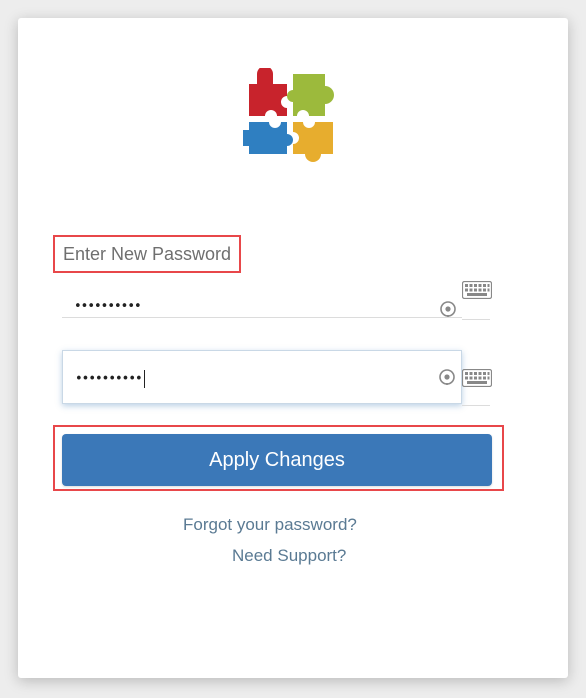 The width and height of the screenshot is (586, 698). I want to click on new-password-field: ••••••••••, so click(262, 293).